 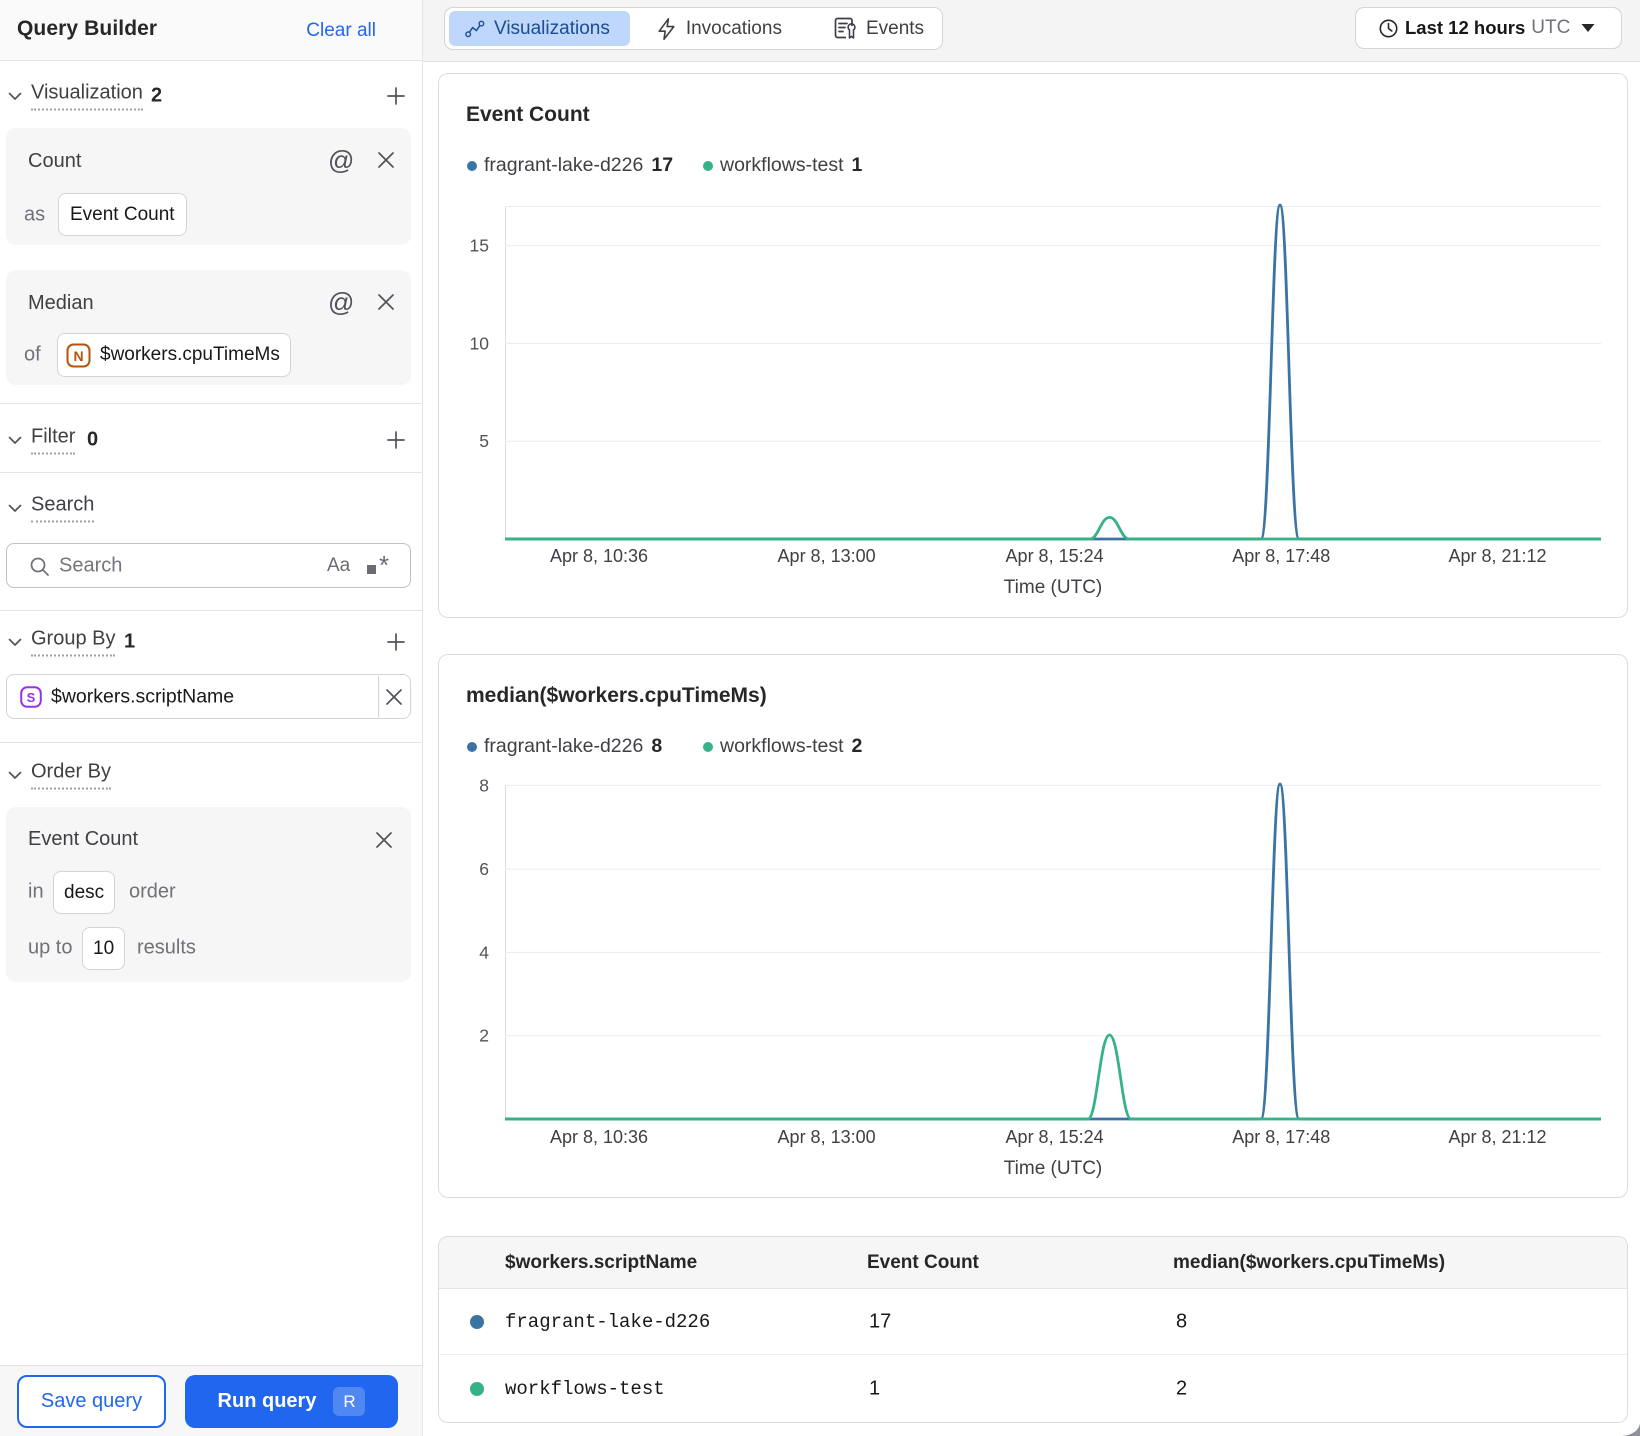 I want to click on svg-text: 15, so click(x=479, y=246).